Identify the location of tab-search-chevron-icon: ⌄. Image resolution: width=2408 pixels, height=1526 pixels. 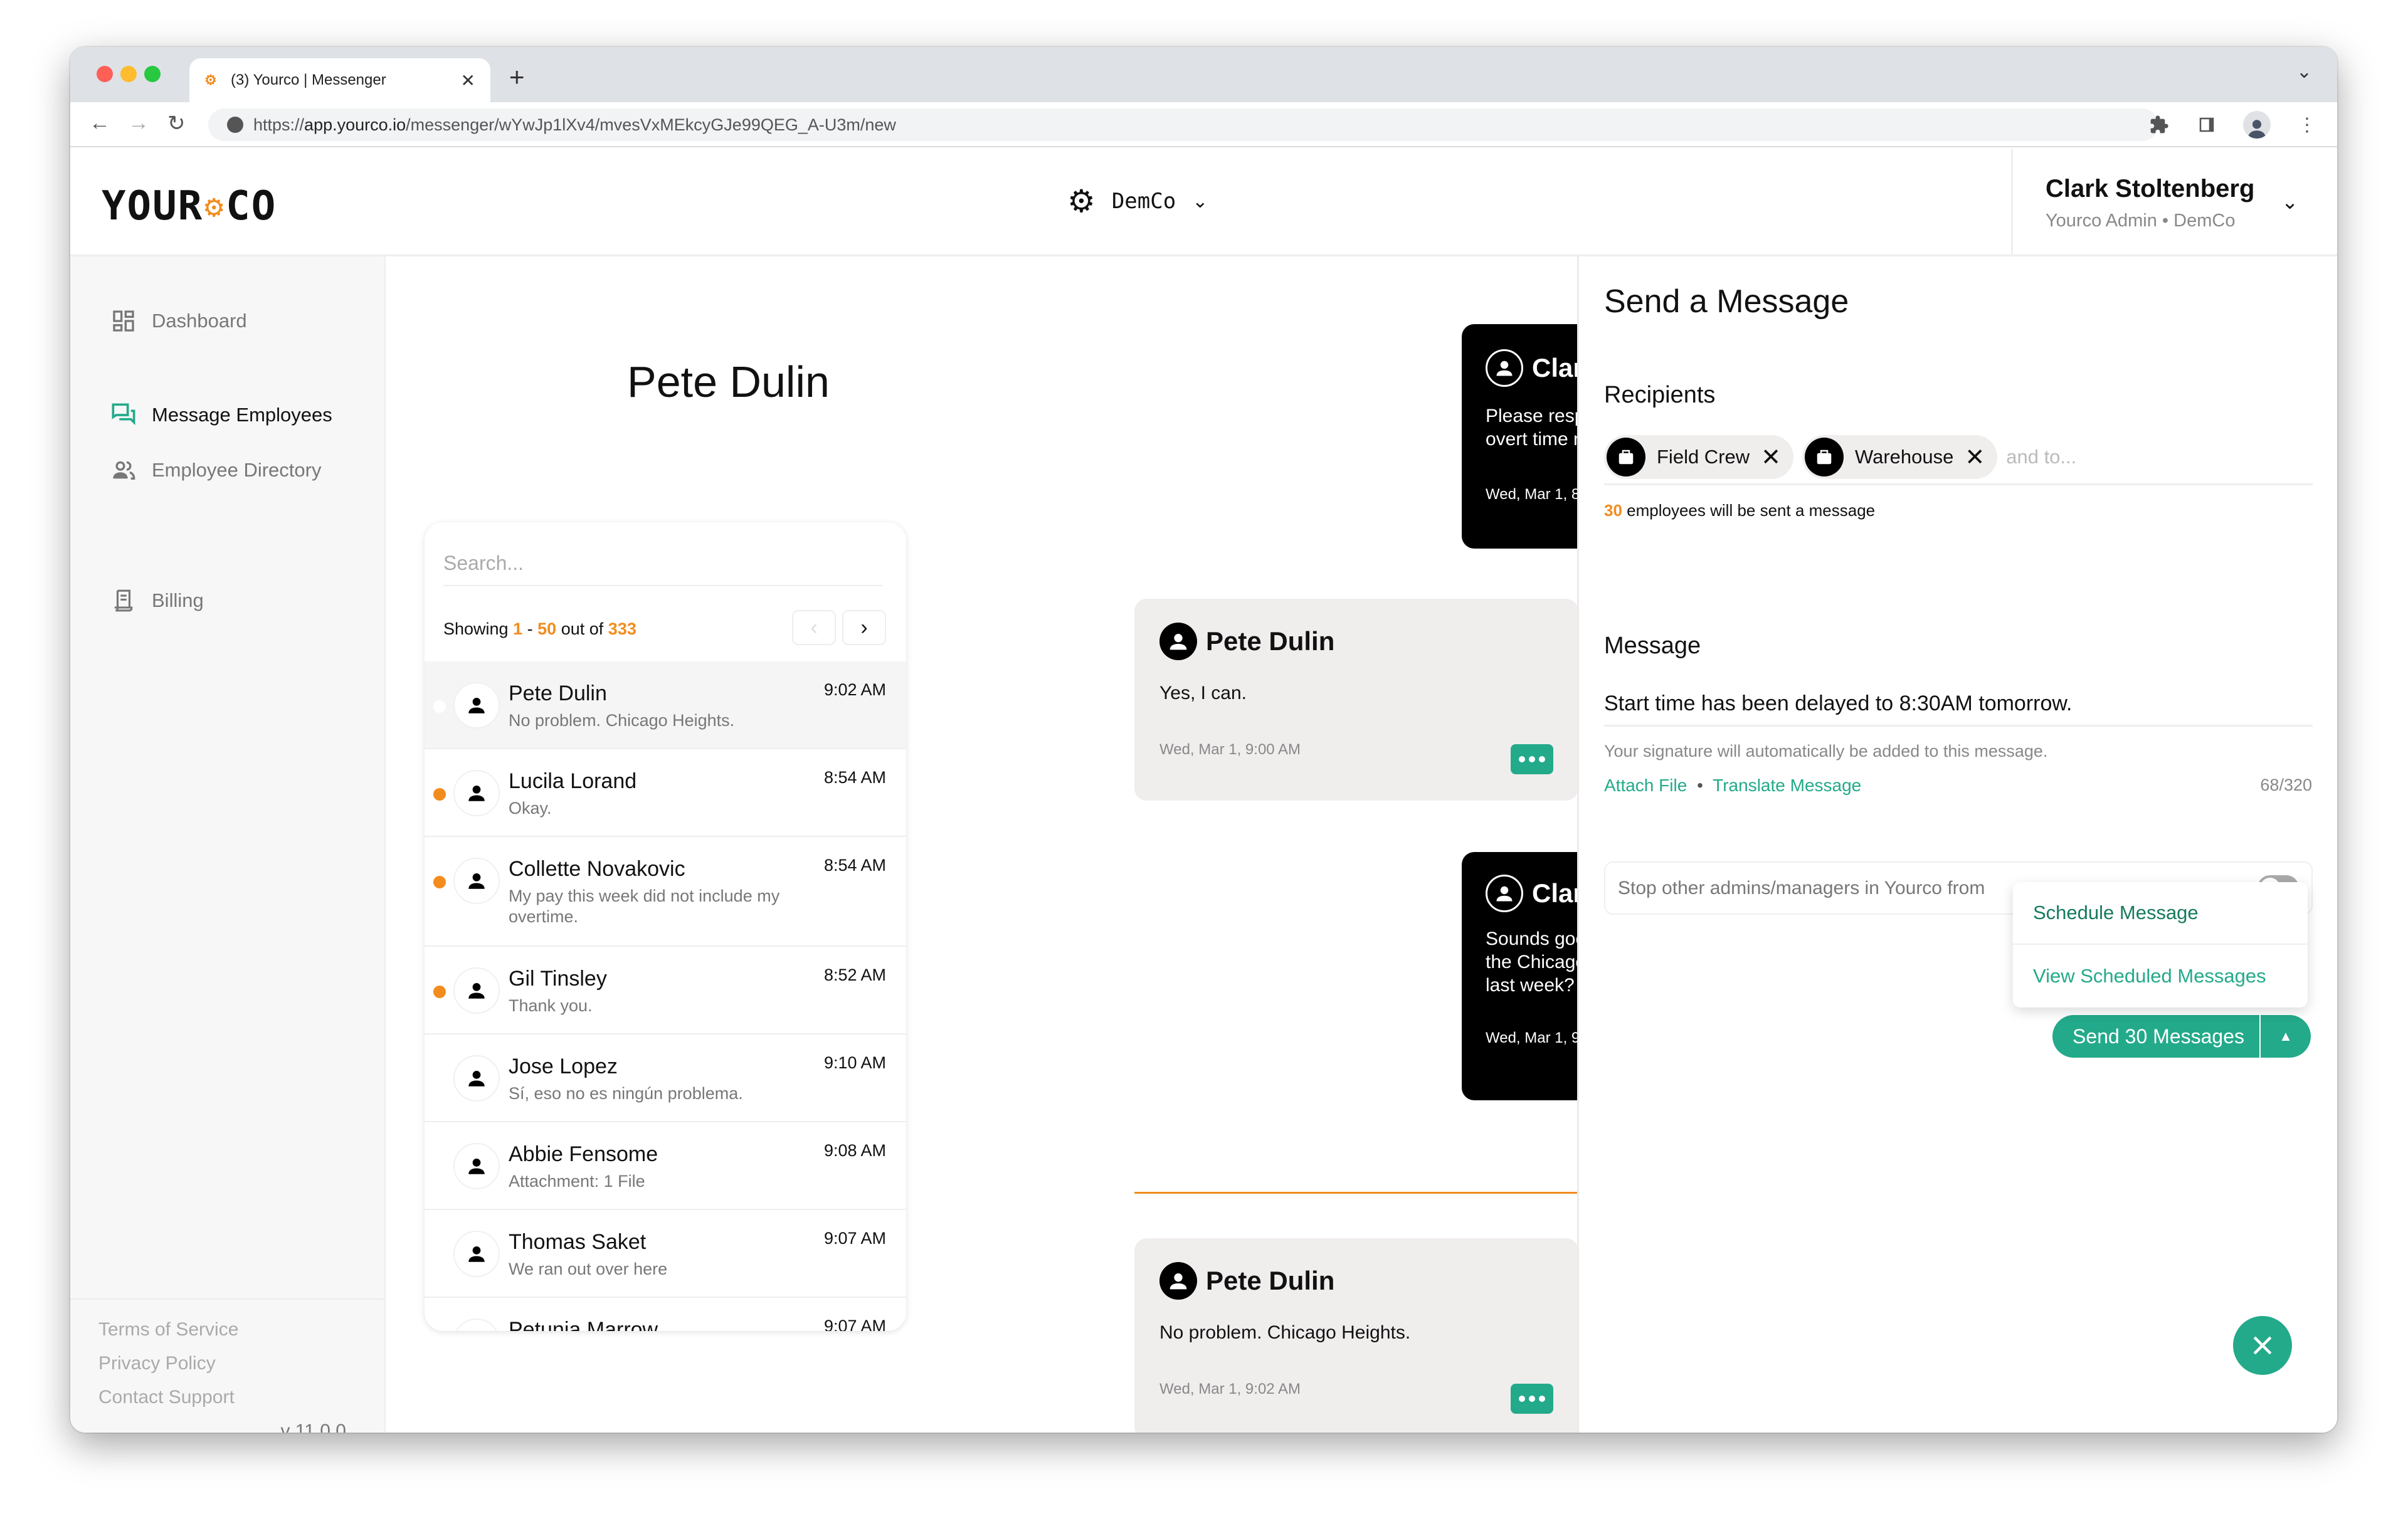
(2304, 72).